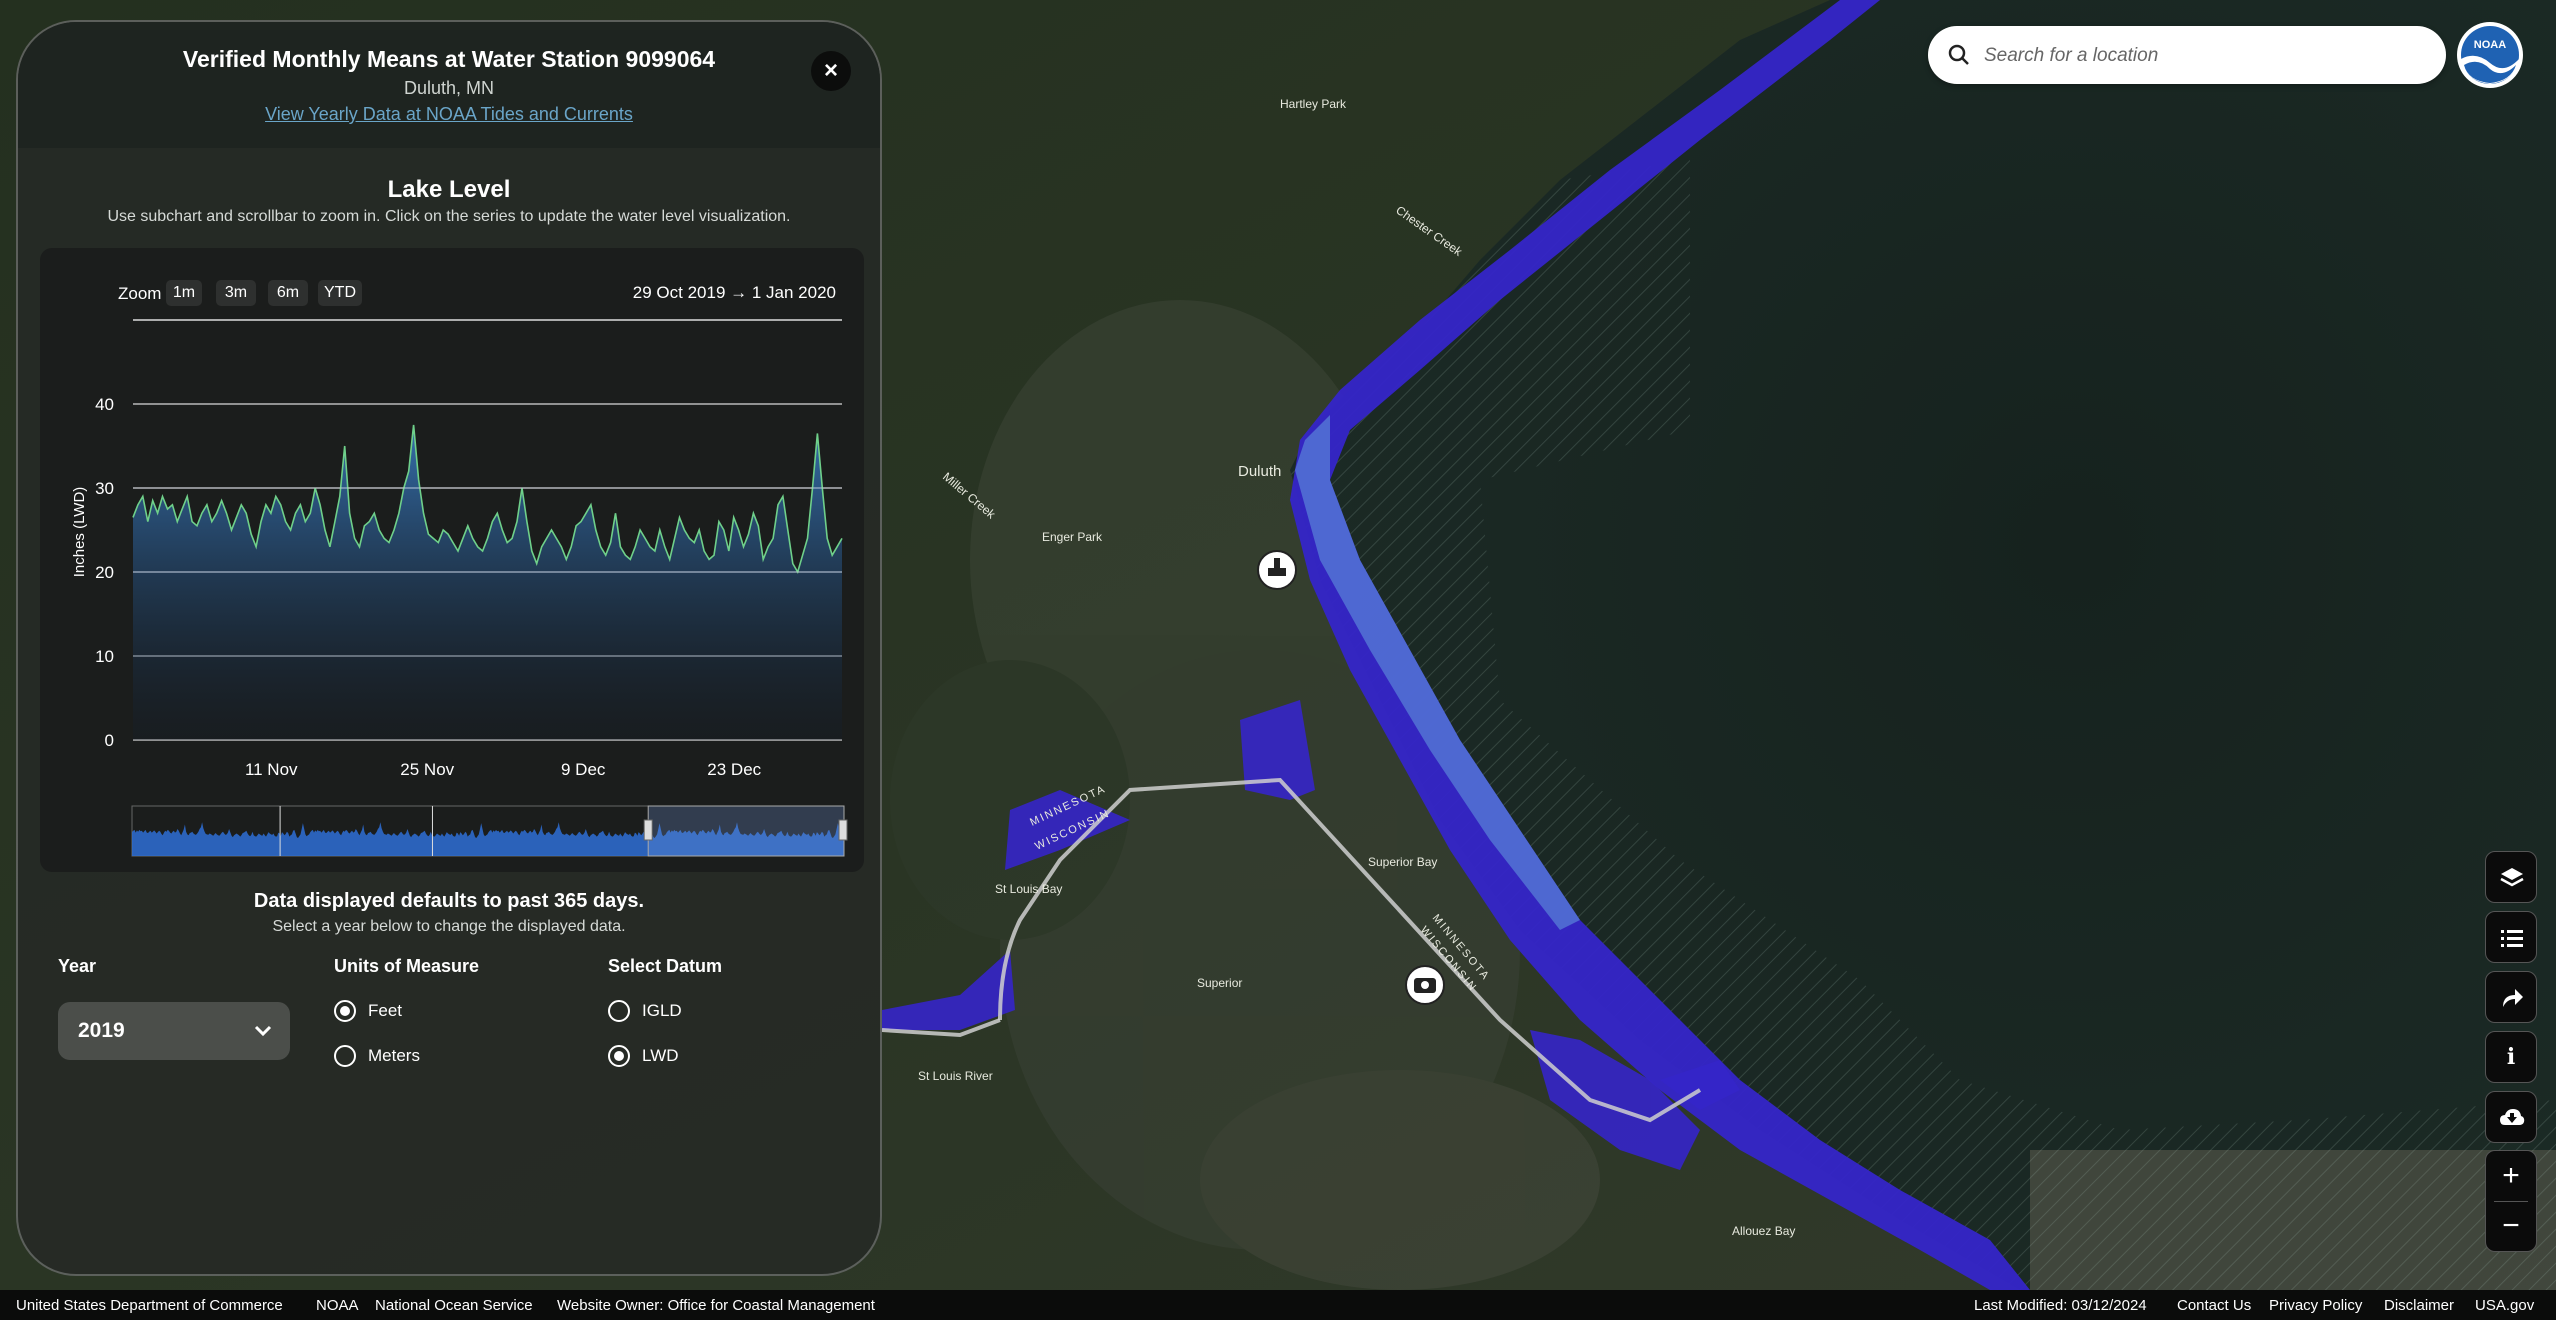  Describe the element at coordinates (662, 1010) in the screenshot. I see `datum-igld-label: IGLD` at that location.